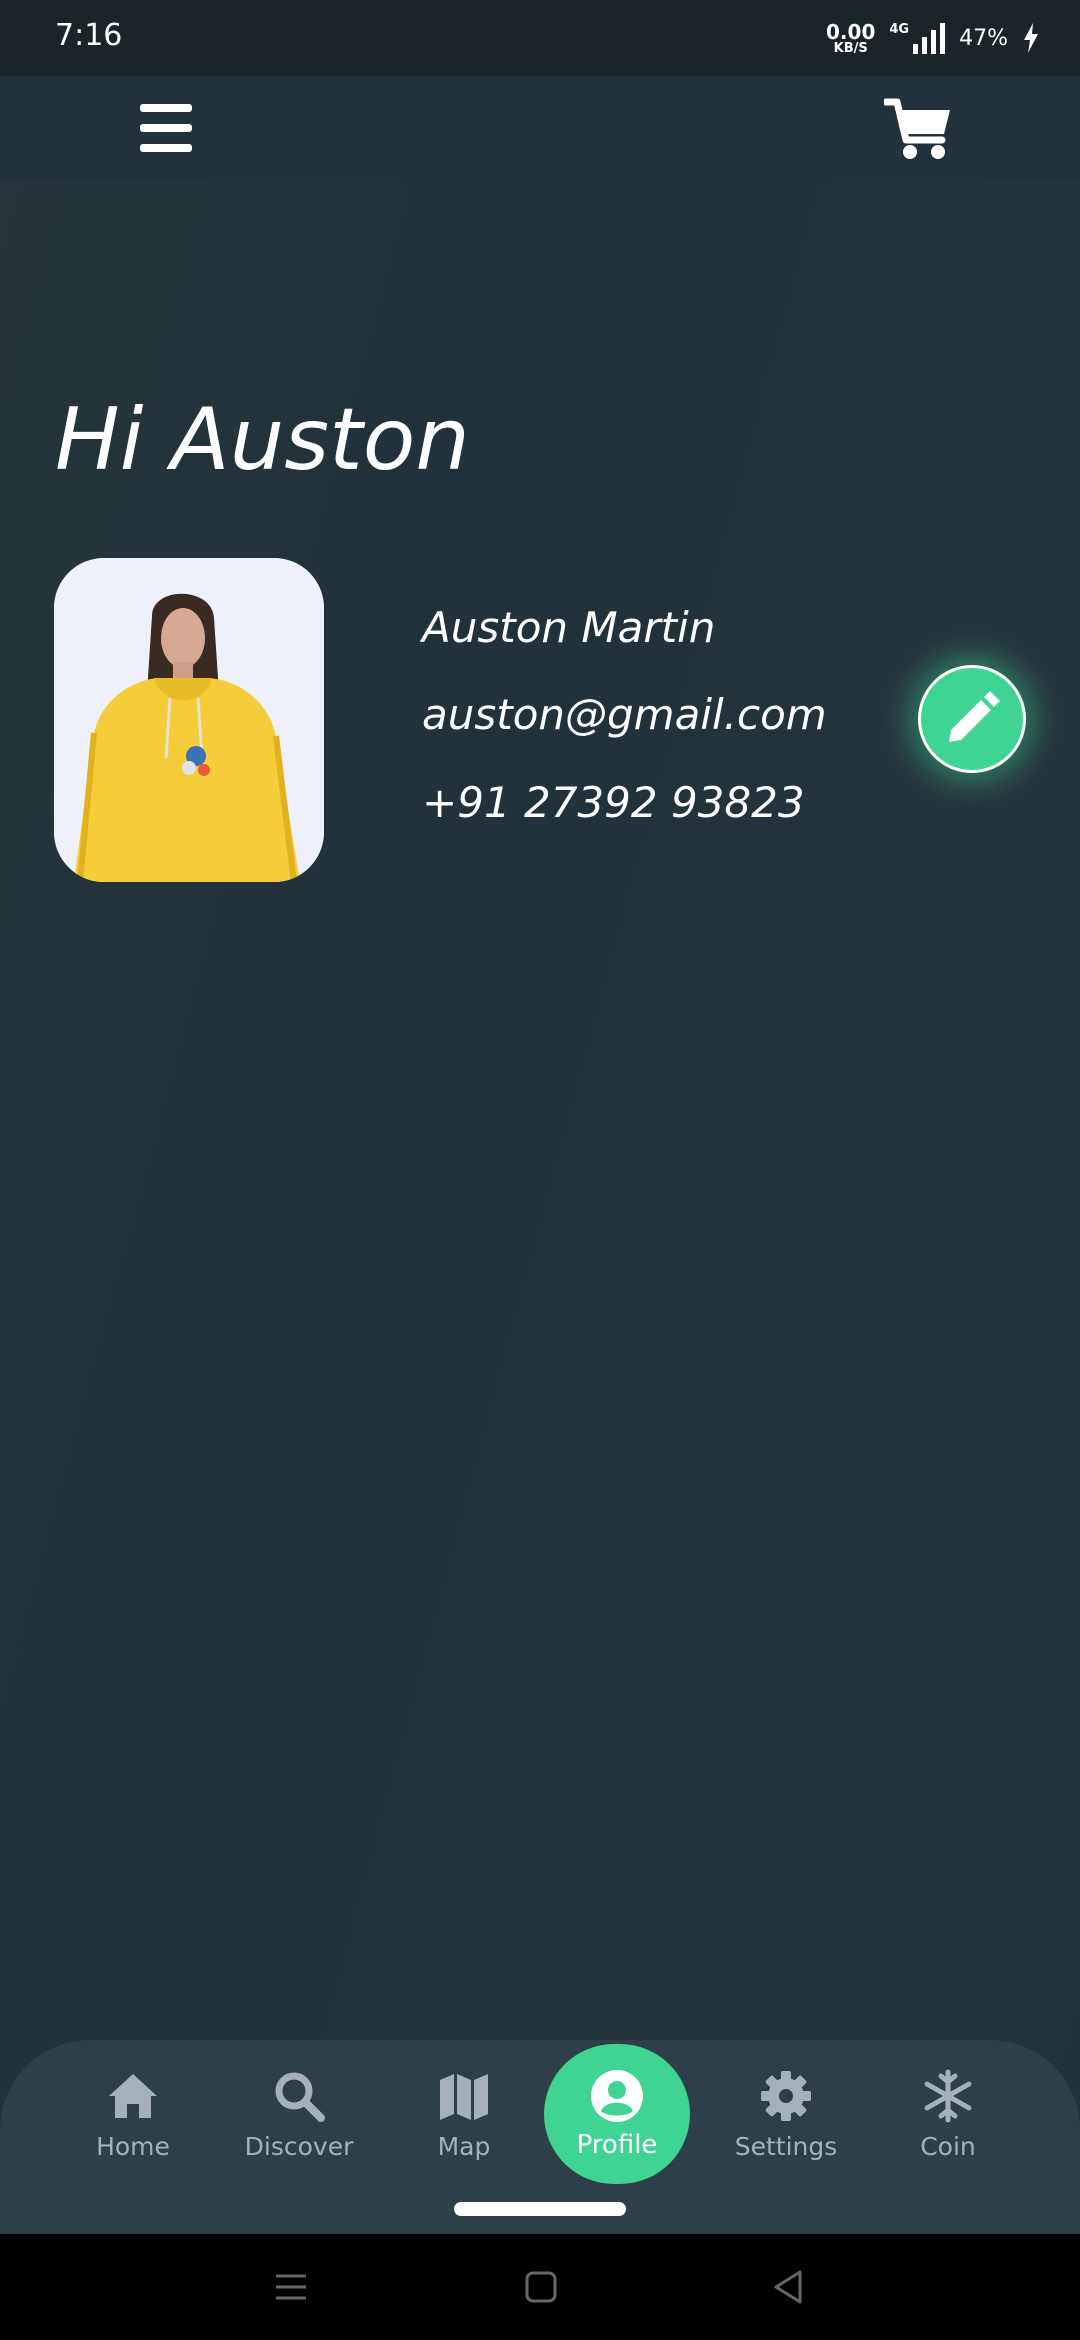 The height and width of the screenshot is (2340, 1080). What do you see at coordinates (917, 38) in the screenshot?
I see `signal-icon: 4G` at bounding box center [917, 38].